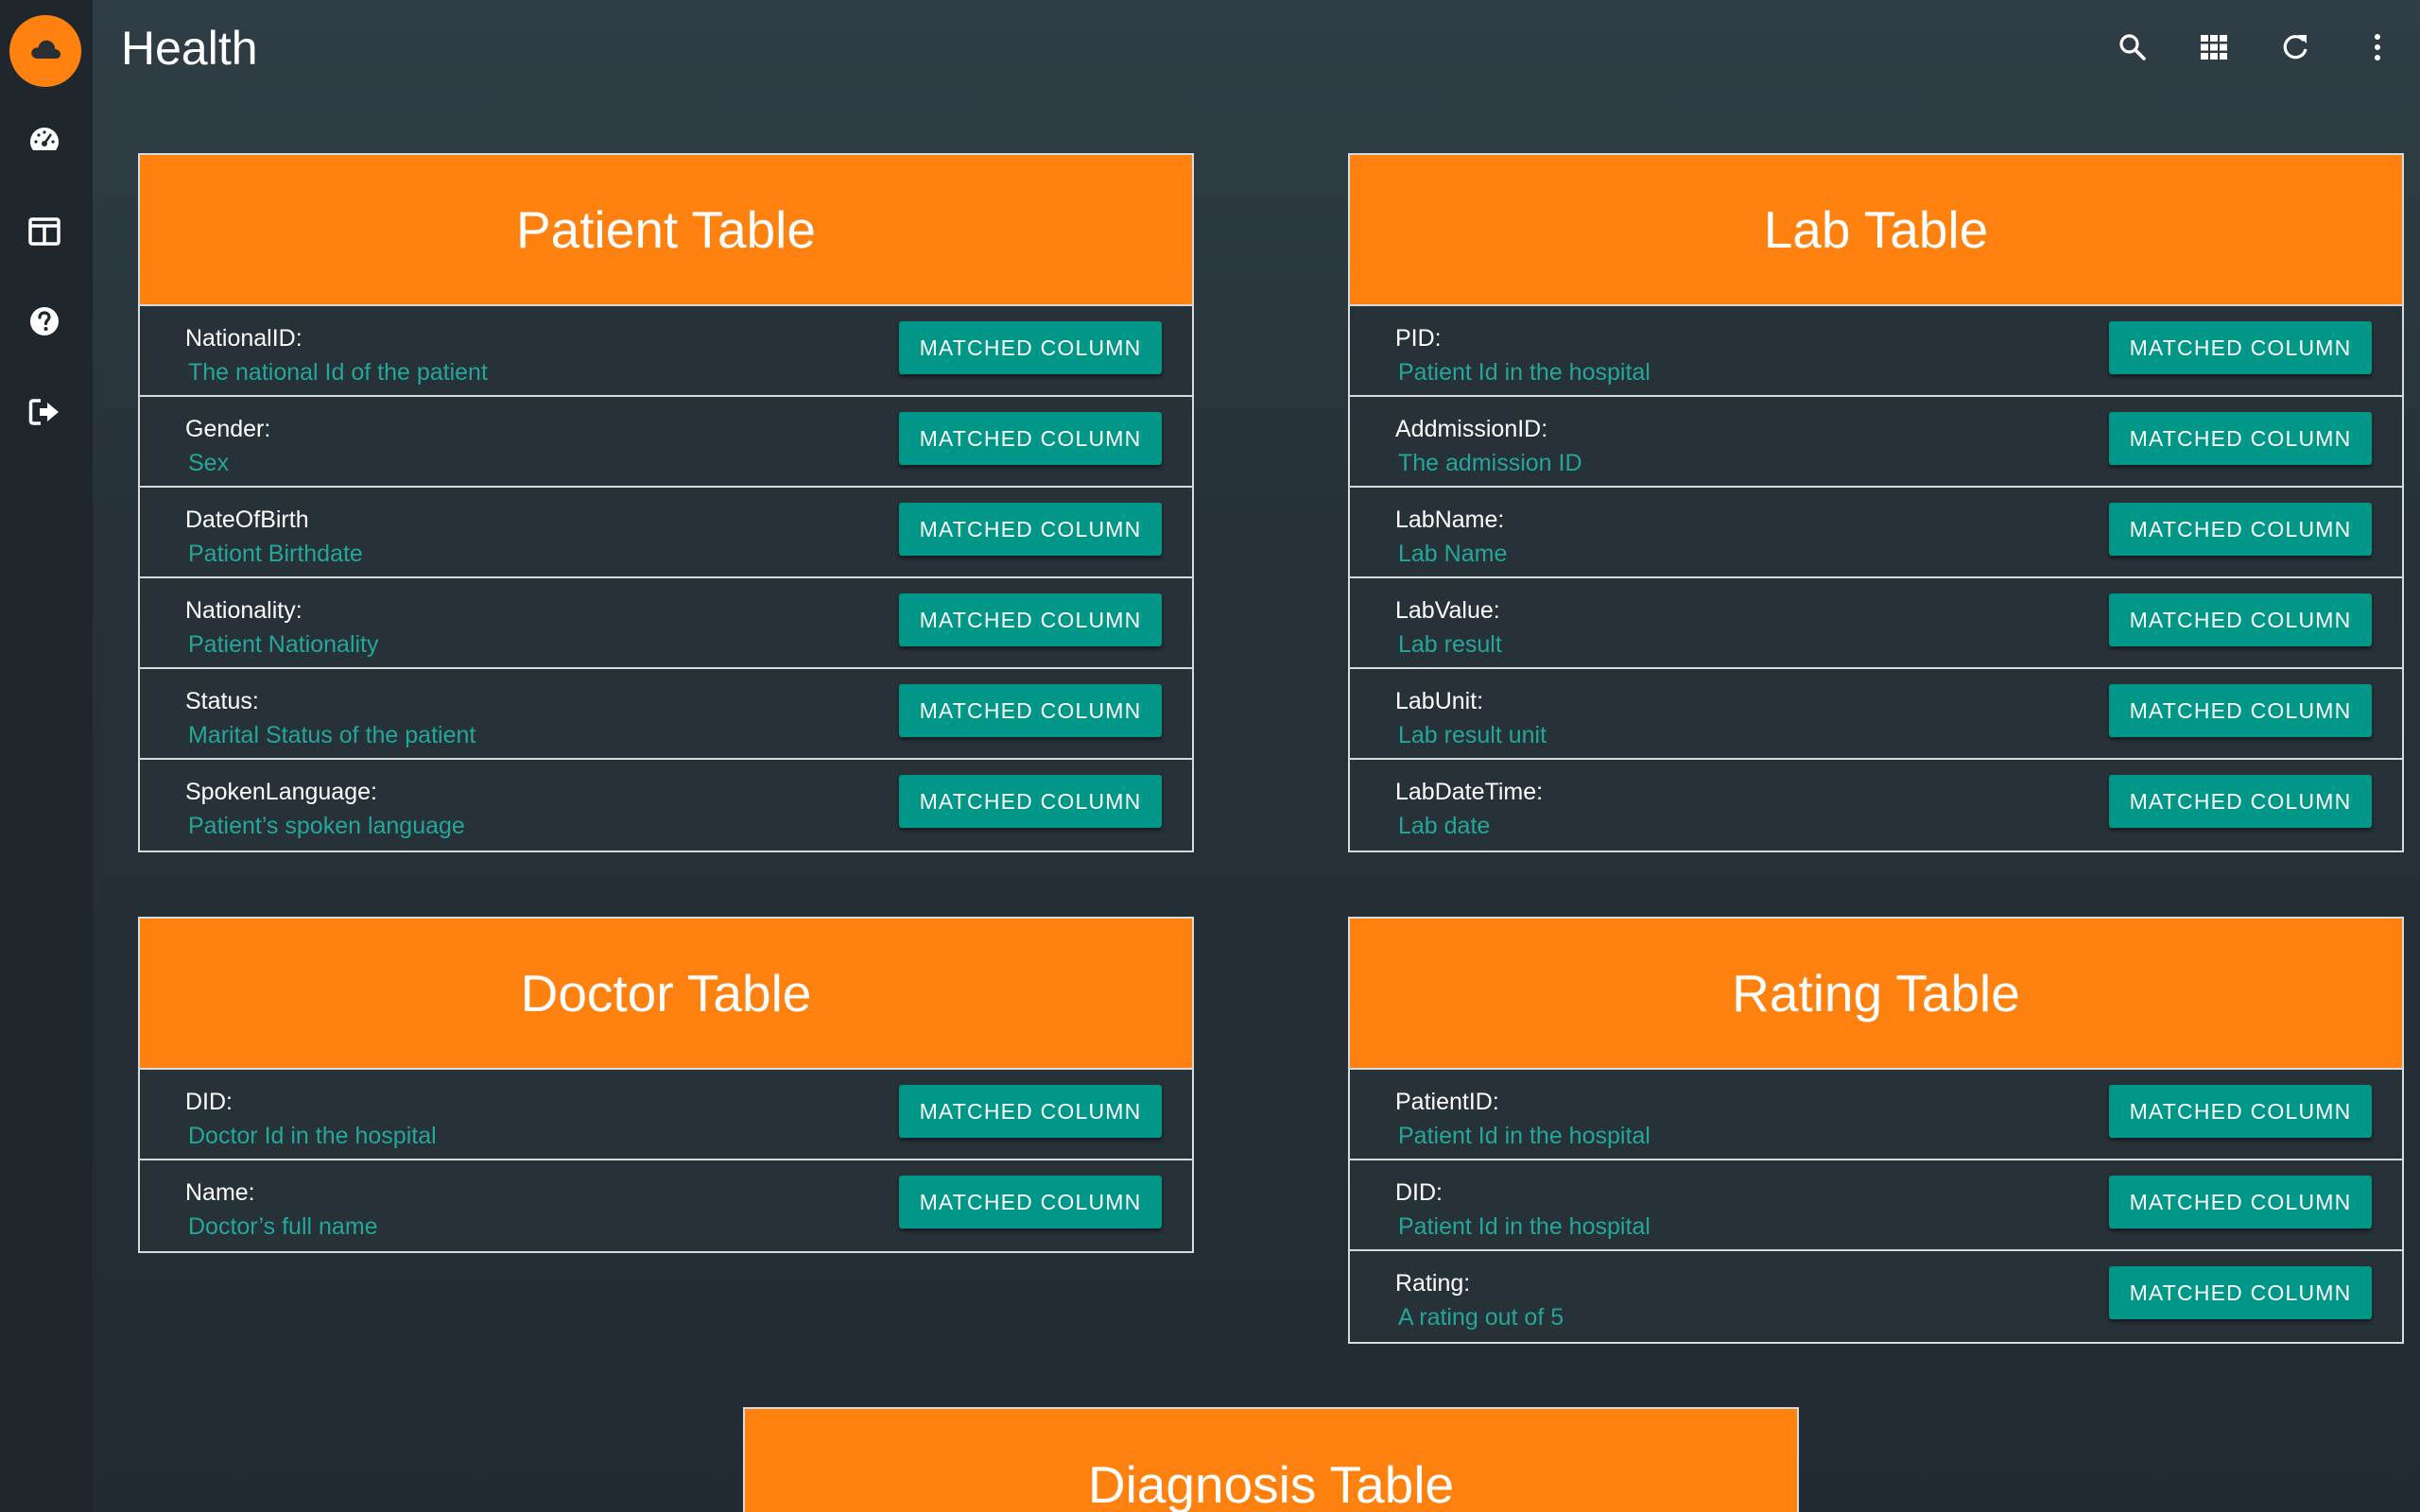 Image resolution: width=2420 pixels, height=1512 pixels. I want to click on apps-button, so click(2214, 49).